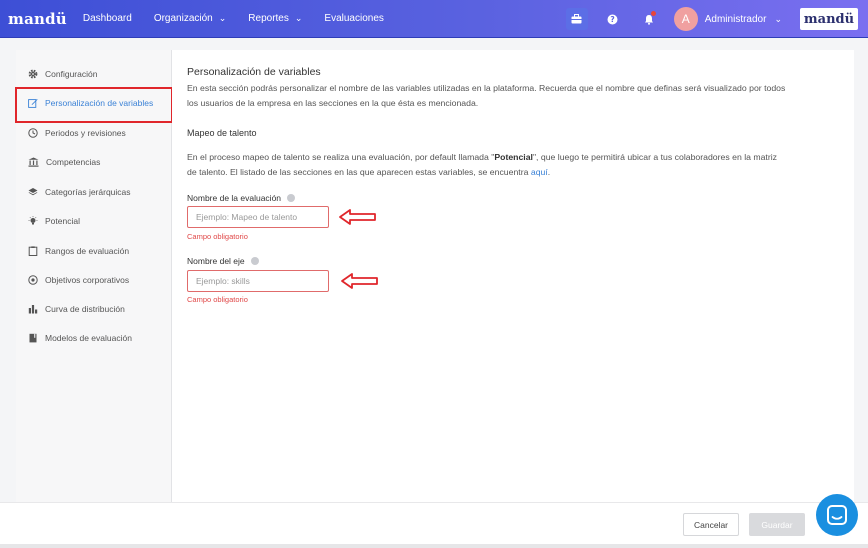  I want to click on axis-name-label: Nombre del eje, so click(223, 261).